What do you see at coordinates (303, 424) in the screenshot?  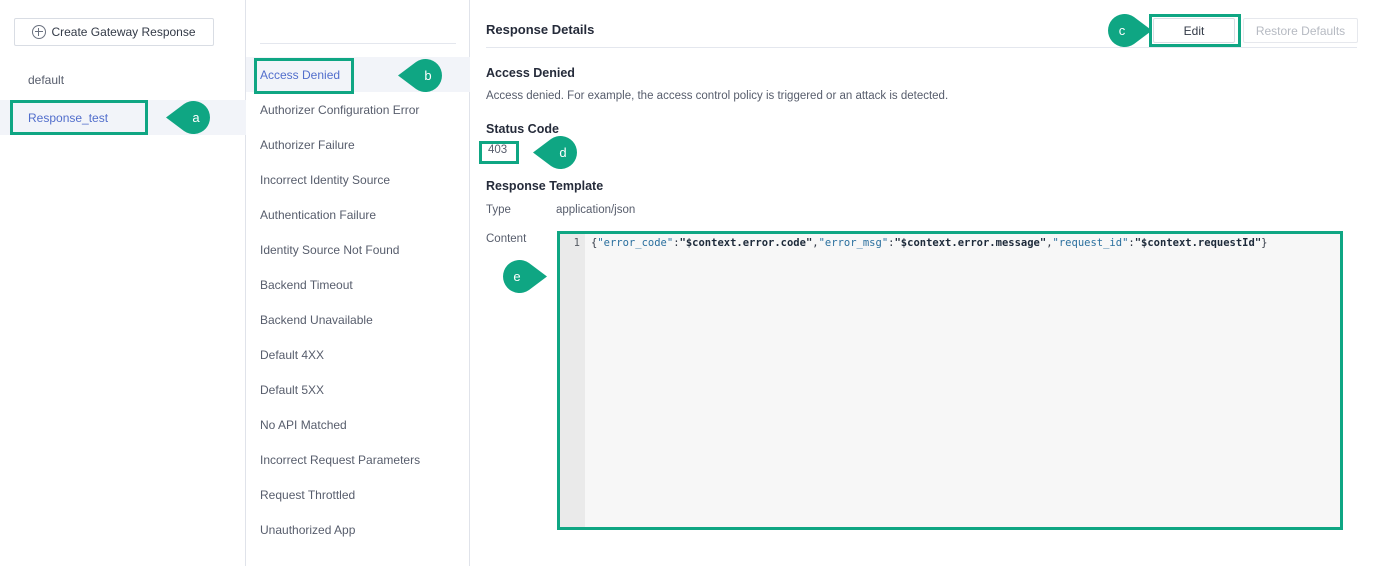 I see `error-type-label: No API Matched` at bounding box center [303, 424].